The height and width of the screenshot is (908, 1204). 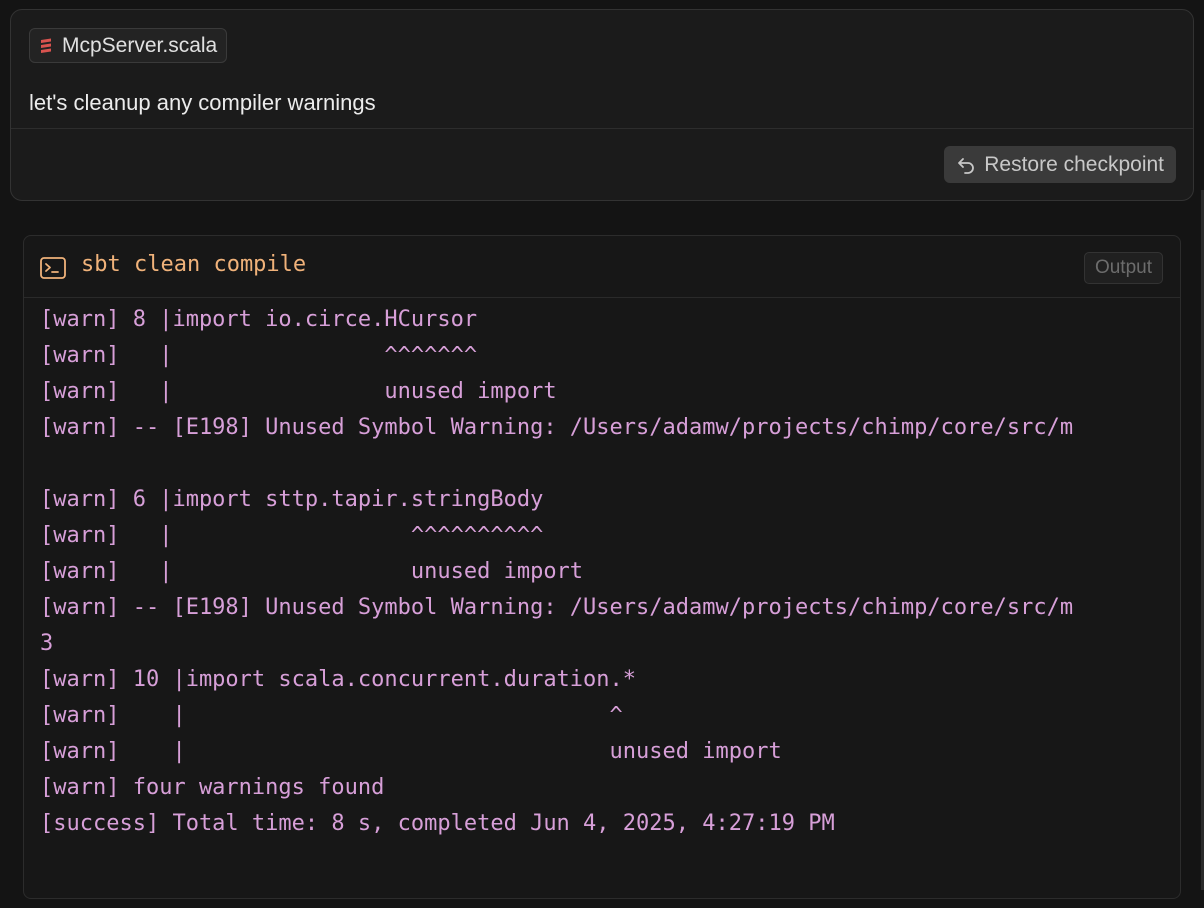 What do you see at coordinates (1074, 164) in the screenshot?
I see `restore-checkpoint-label: Restore checkpoint` at bounding box center [1074, 164].